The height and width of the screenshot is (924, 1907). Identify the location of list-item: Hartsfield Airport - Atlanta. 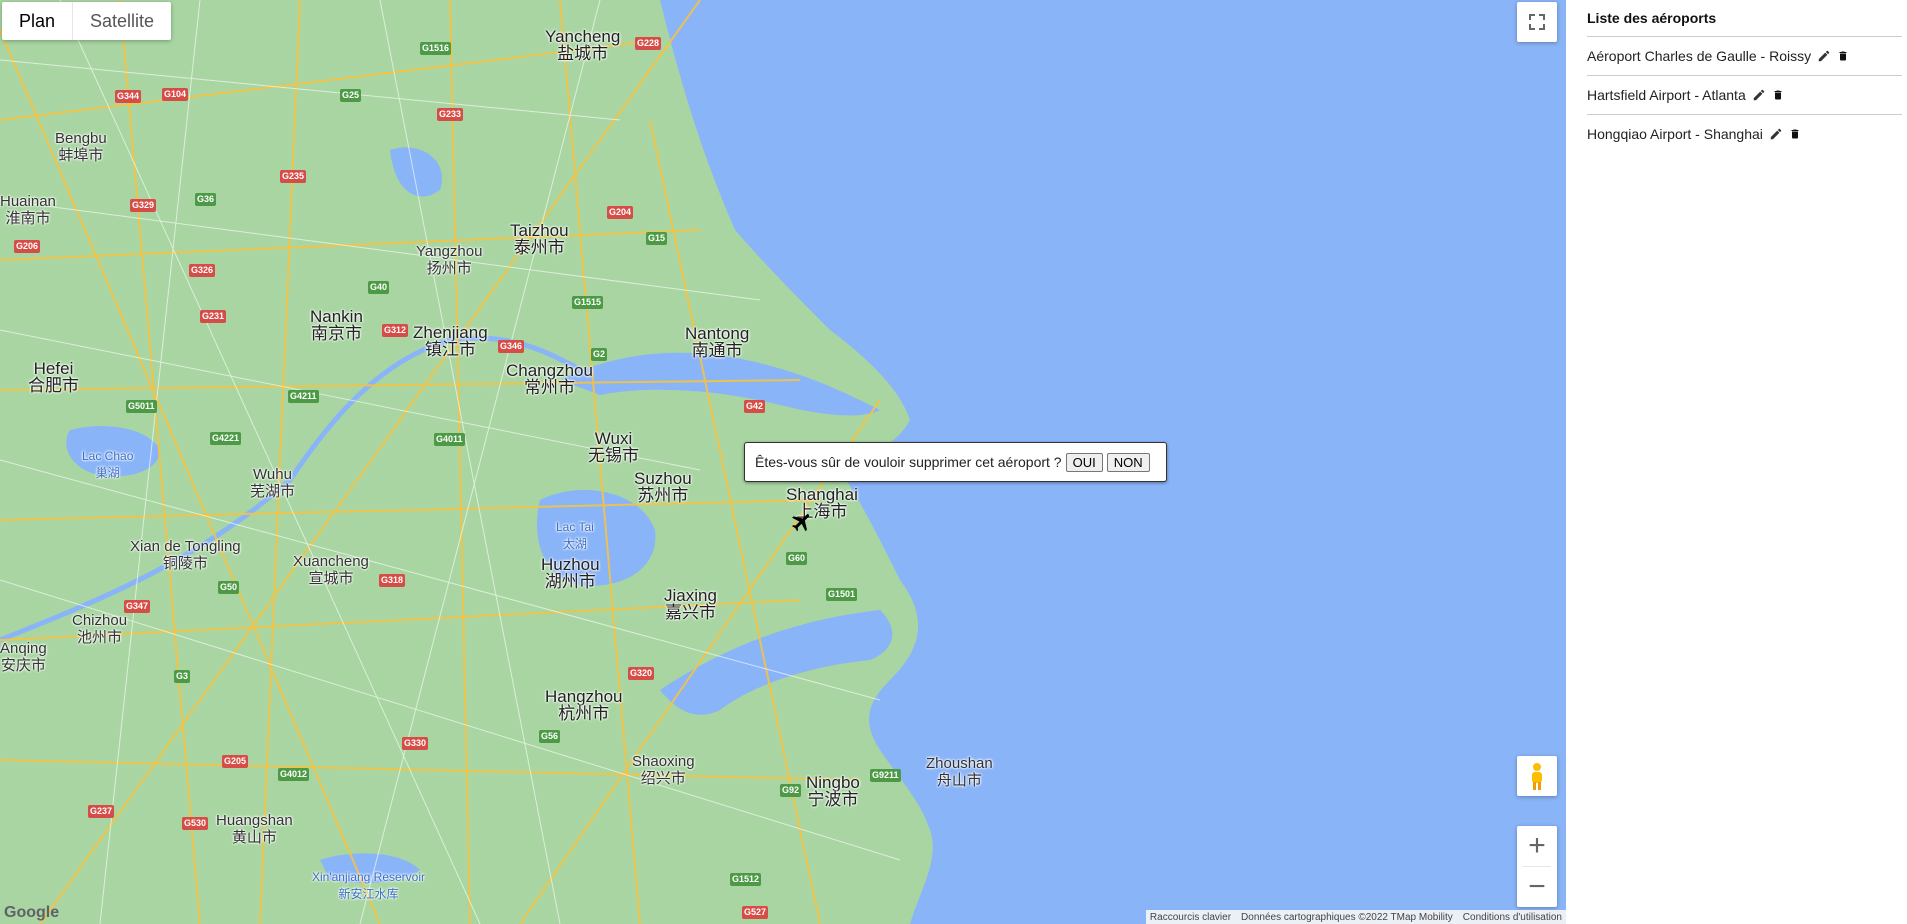
(1744, 95).